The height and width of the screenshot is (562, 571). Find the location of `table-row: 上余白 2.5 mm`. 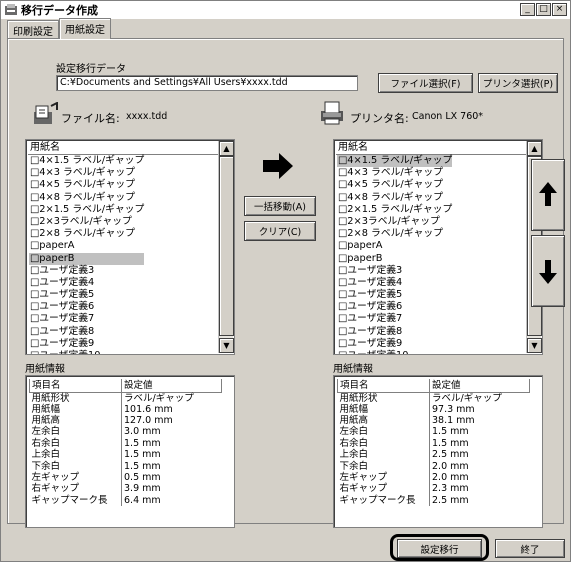

table-row: 上余白 2.5 mm is located at coordinates (433, 455).